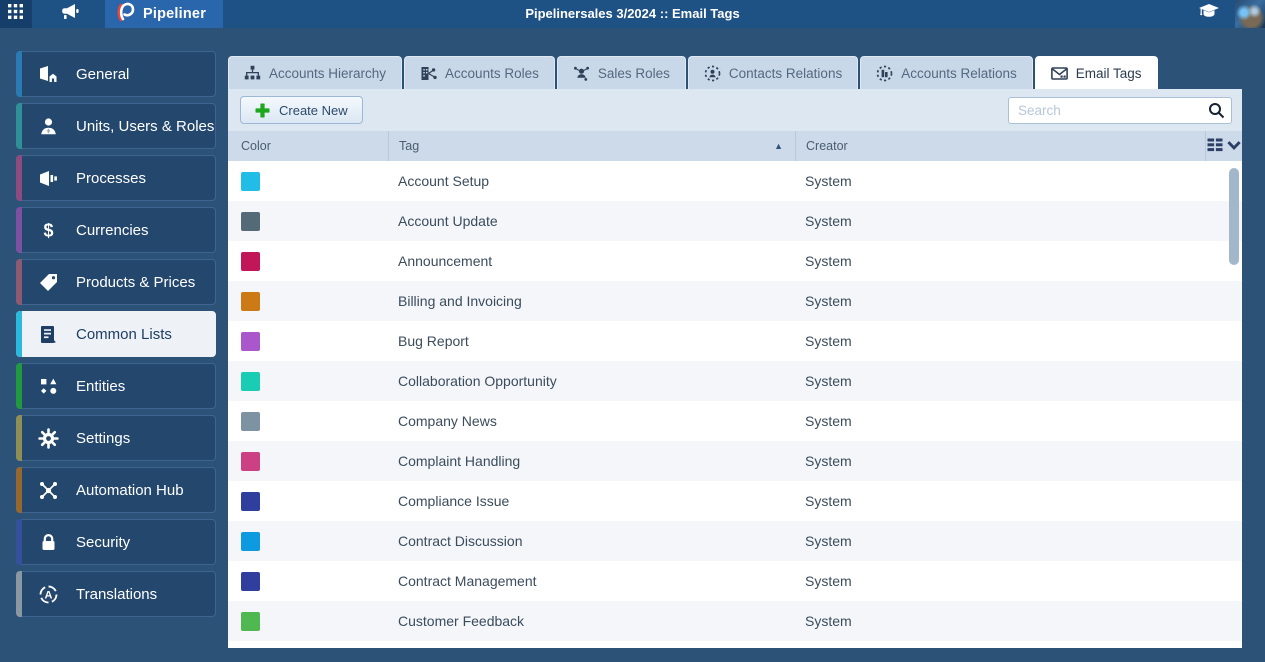 The image size is (1265, 662). What do you see at coordinates (735, 181) in the screenshot?
I see `table-row: Account Setup System` at bounding box center [735, 181].